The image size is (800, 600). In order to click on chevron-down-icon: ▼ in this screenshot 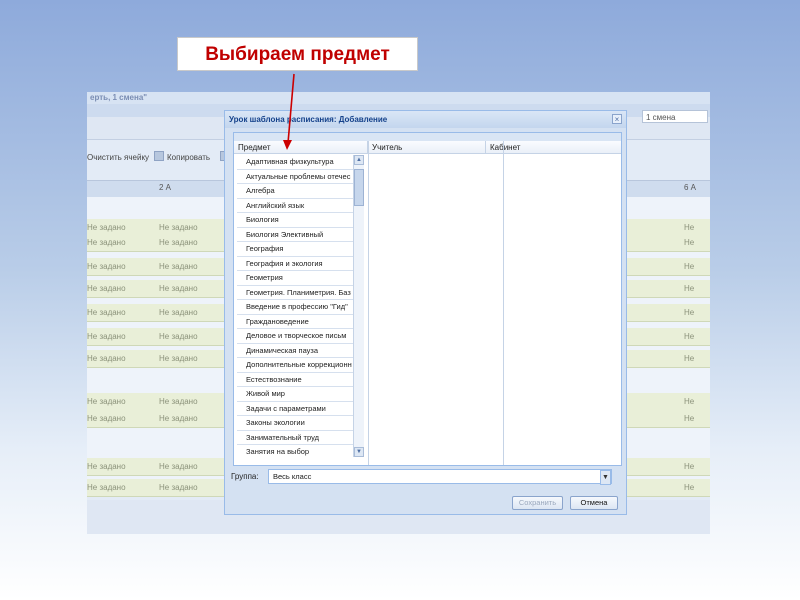, I will do `click(605, 477)`.